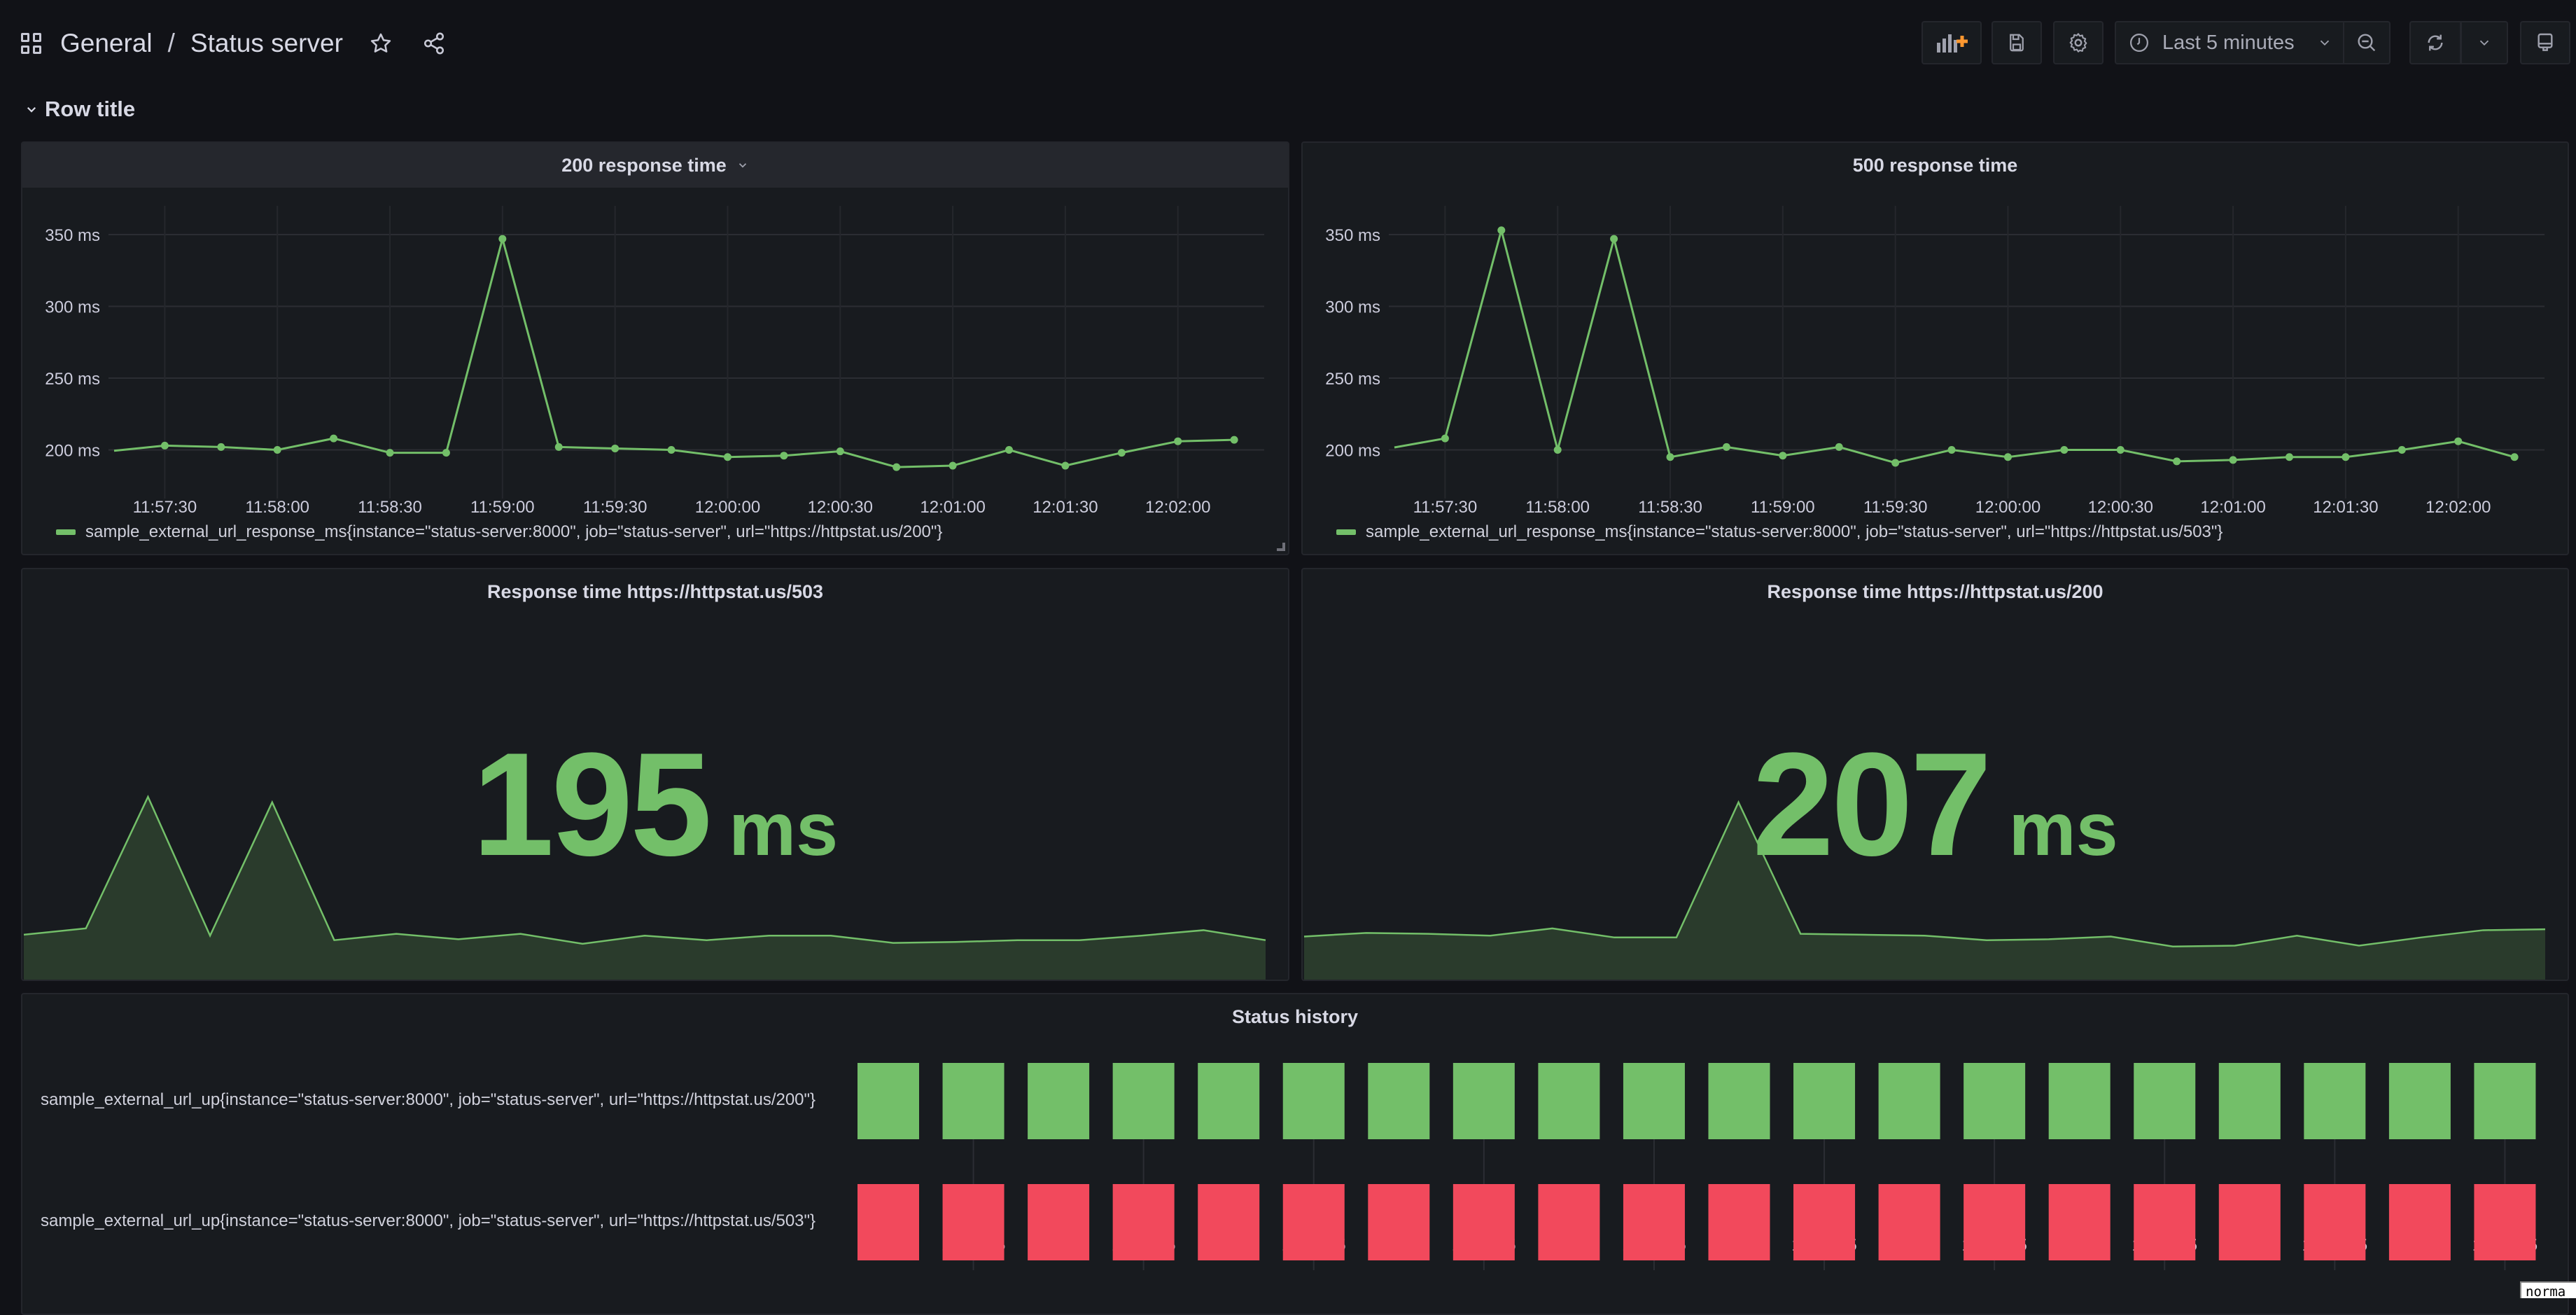  What do you see at coordinates (31, 43) in the screenshot?
I see `dashboards-grid-icon` at bounding box center [31, 43].